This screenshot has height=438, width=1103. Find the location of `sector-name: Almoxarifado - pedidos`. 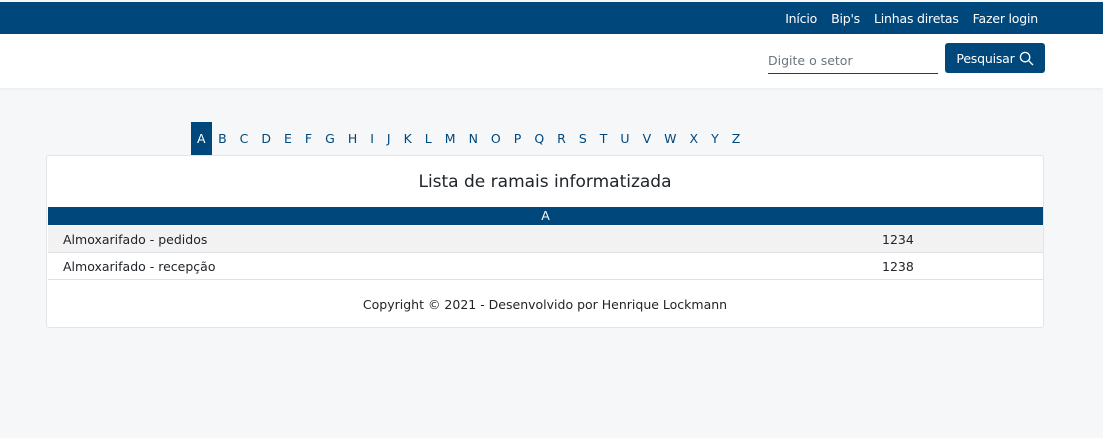

sector-name: Almoxarifado - pedidos is located at coordinates (135, 239).